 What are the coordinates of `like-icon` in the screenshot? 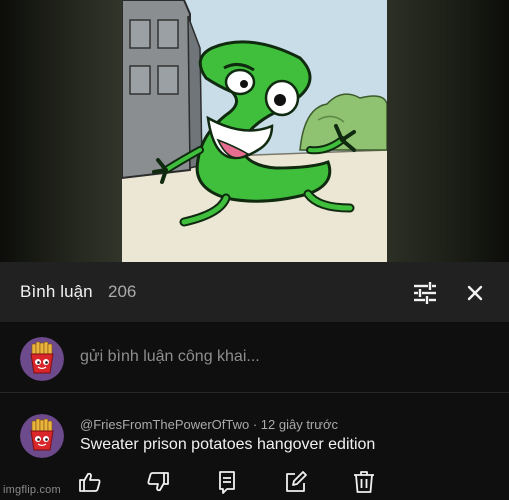 It's located at (90, 482).